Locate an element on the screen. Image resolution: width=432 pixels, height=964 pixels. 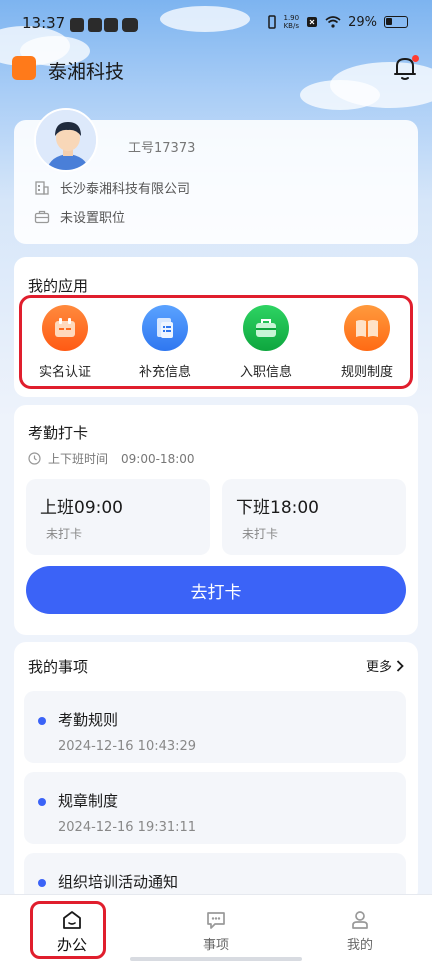
app-onboarding-info: 入职信息 is located at coordinates (266, 342).